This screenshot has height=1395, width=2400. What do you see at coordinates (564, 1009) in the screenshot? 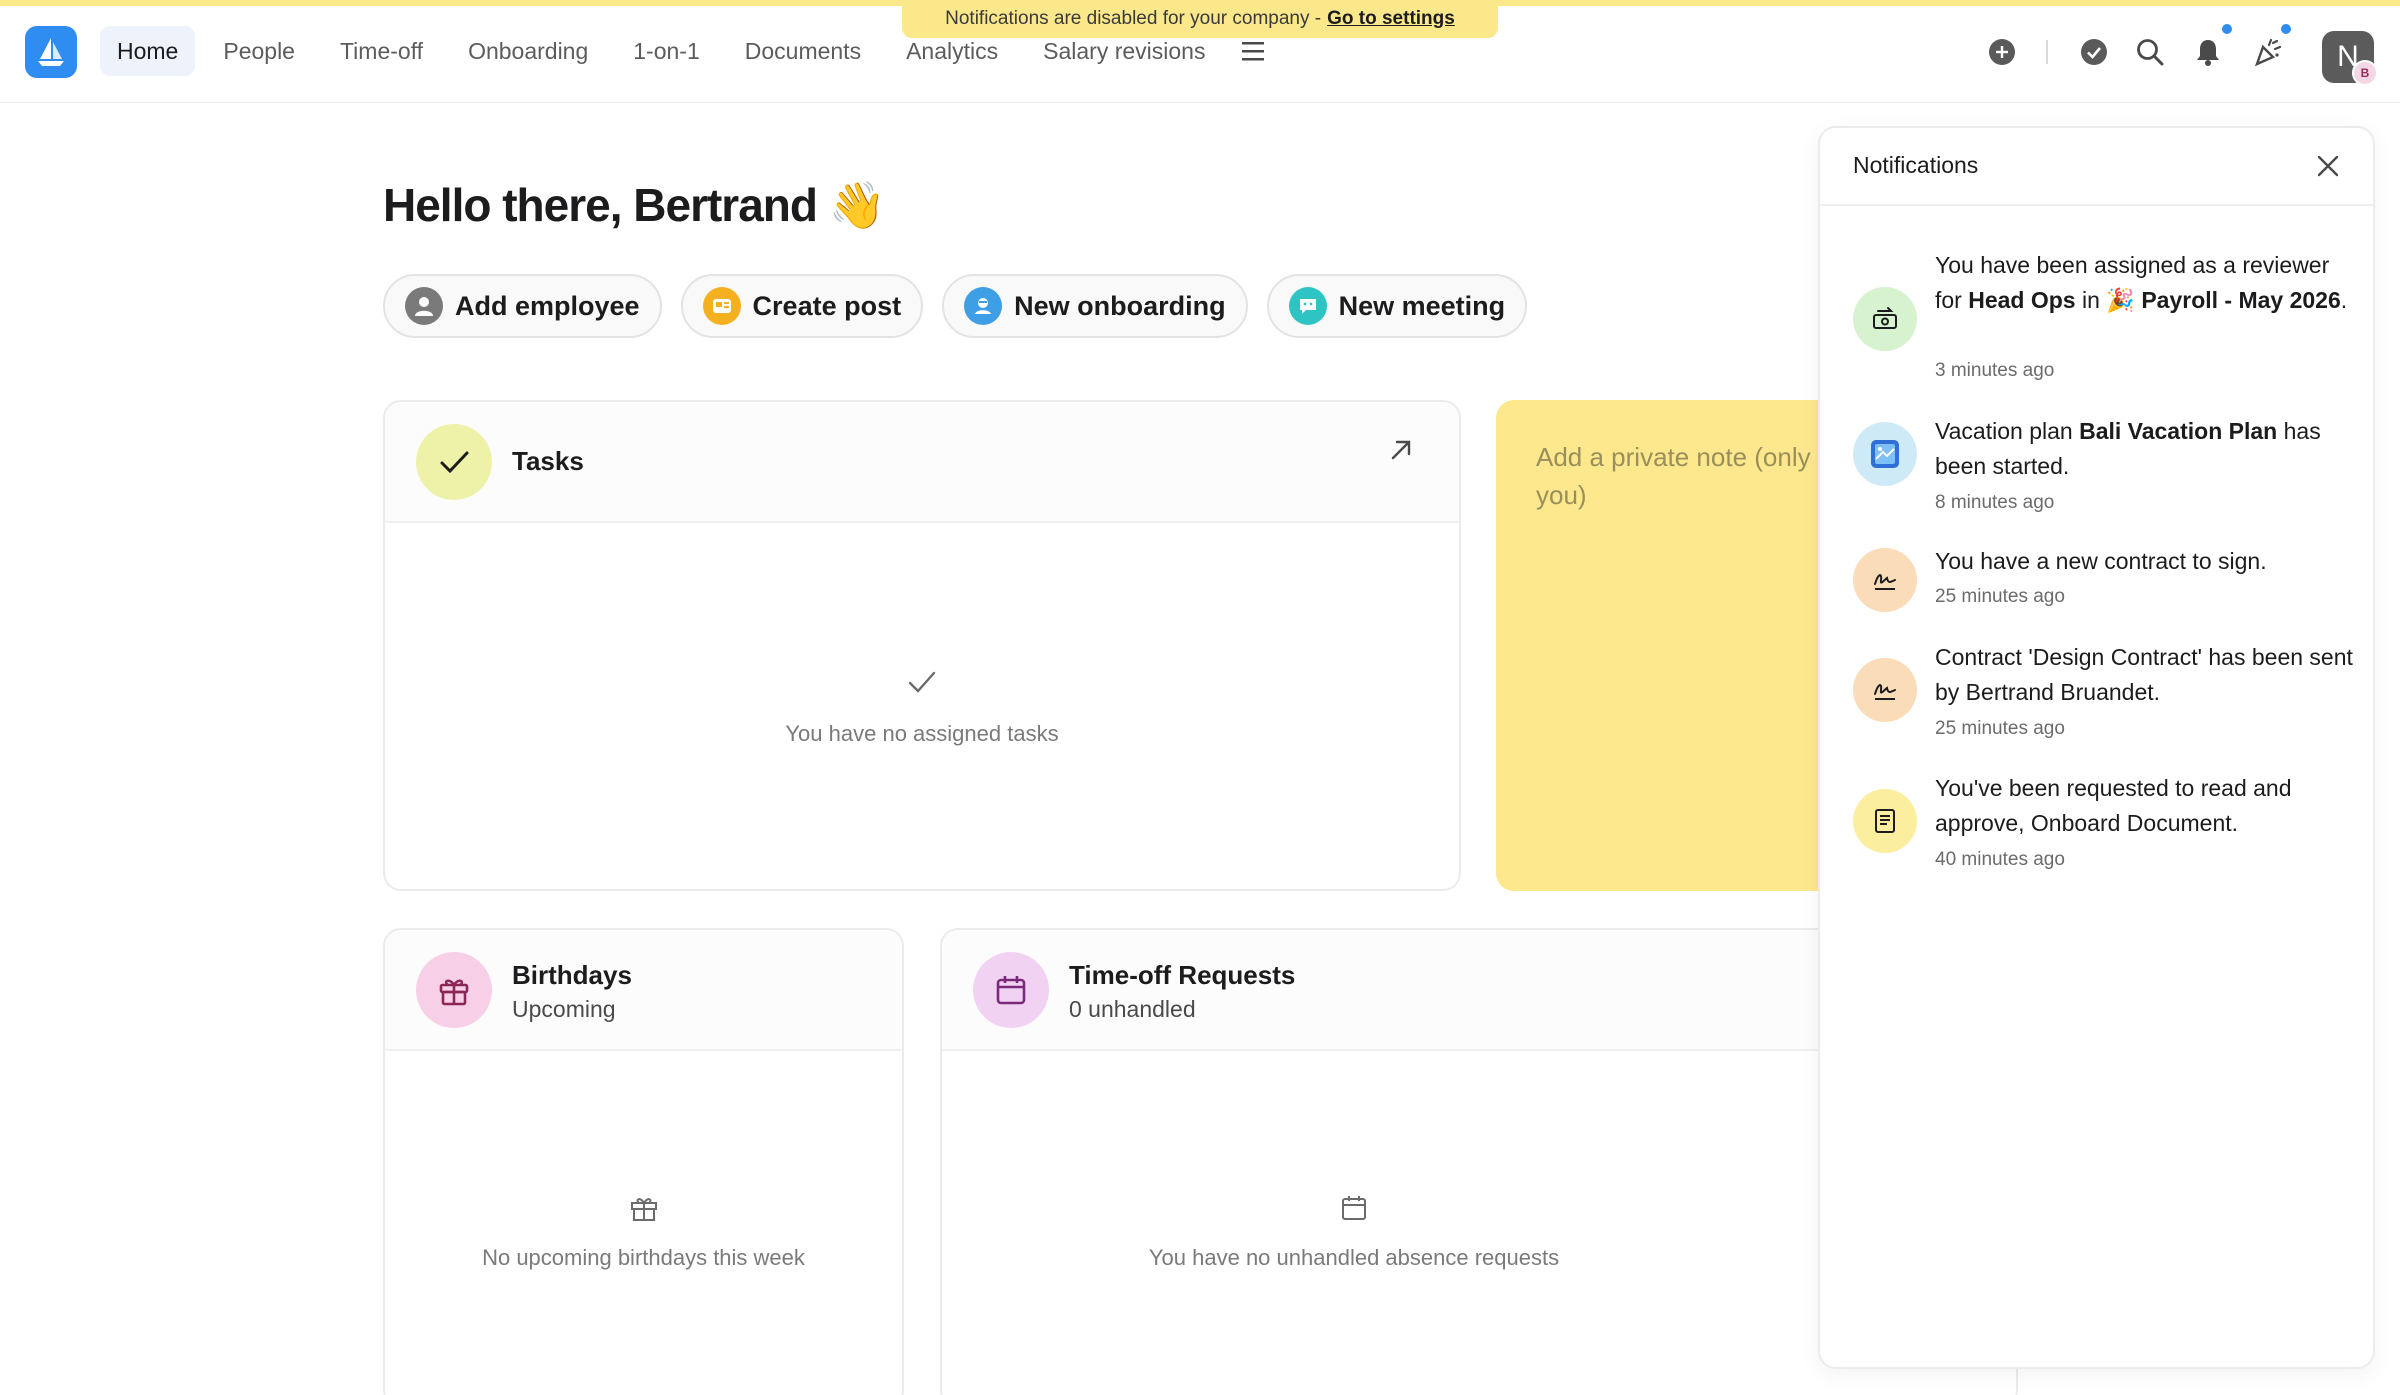
I see `birthdays-subtitle: Upcoming` at bounding box center [564, 1009].